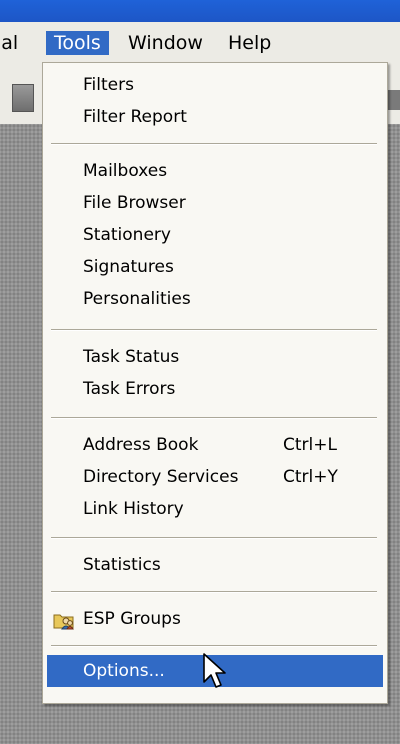 This screenshot has width=400, height=744. Describe the element at coordinates (128, 267) in the screenshot. I see `menu-option-label: Signatures` at that location.